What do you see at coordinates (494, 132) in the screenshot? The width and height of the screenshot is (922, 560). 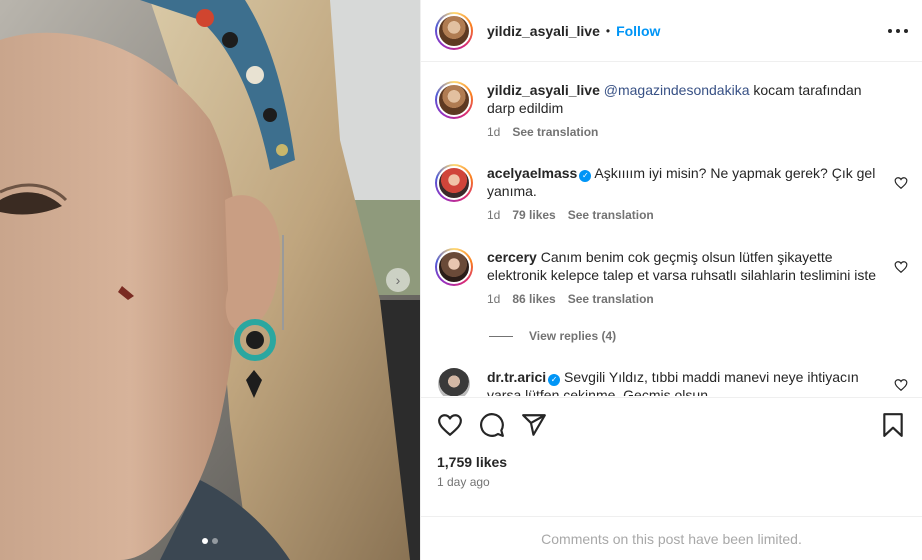 I see `caption-age: 1d` at bounding box center [494, 132].